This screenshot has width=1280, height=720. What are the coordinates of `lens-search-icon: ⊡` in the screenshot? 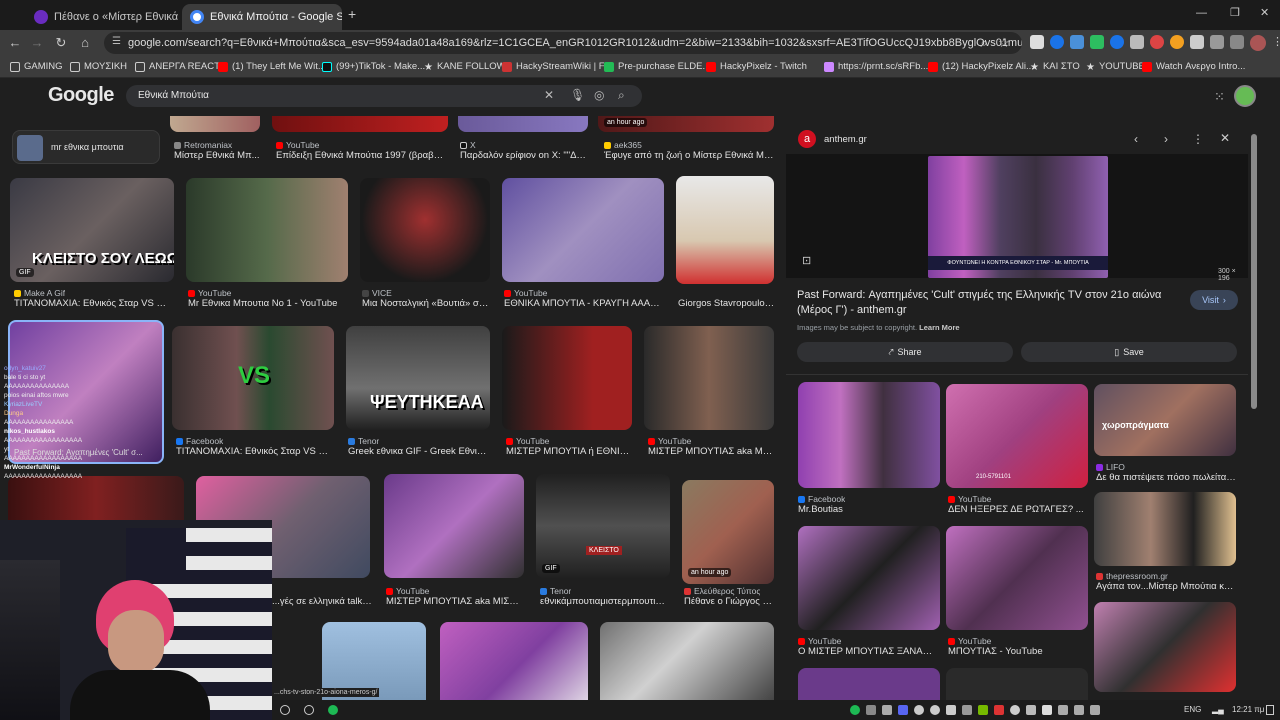 It's located at (806, 260).